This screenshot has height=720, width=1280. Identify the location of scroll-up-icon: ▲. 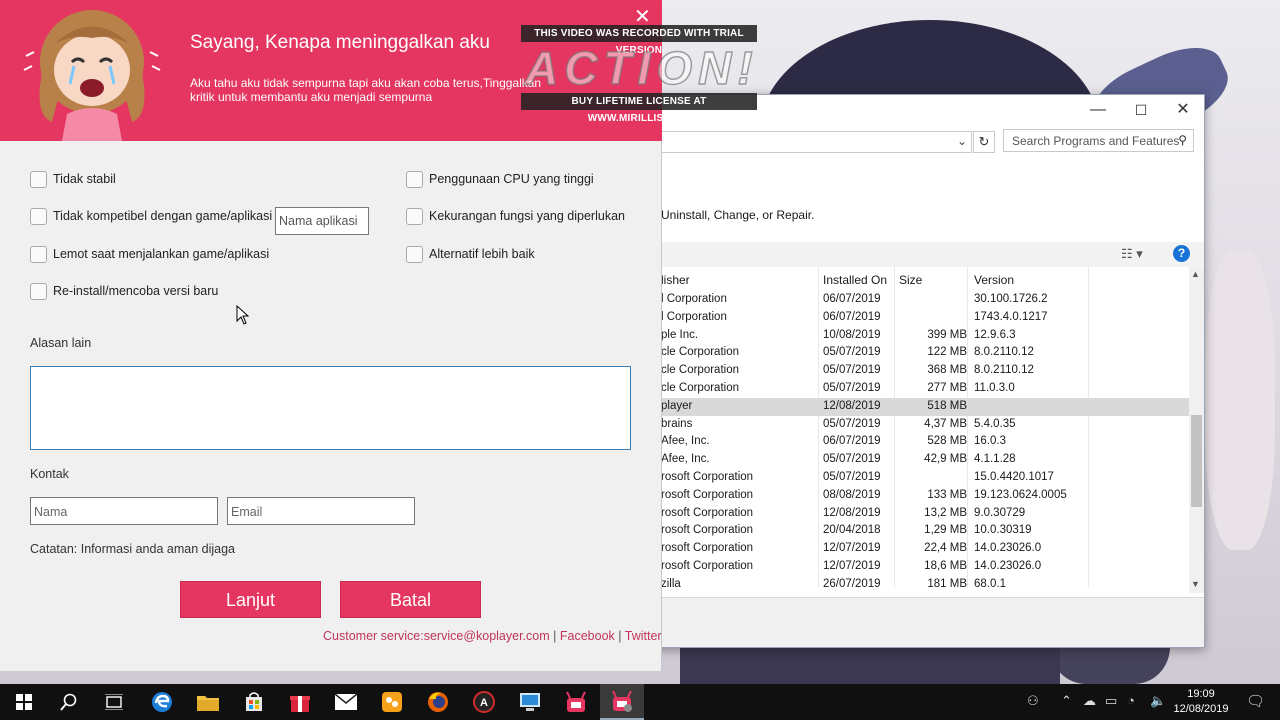
(1195, 274).